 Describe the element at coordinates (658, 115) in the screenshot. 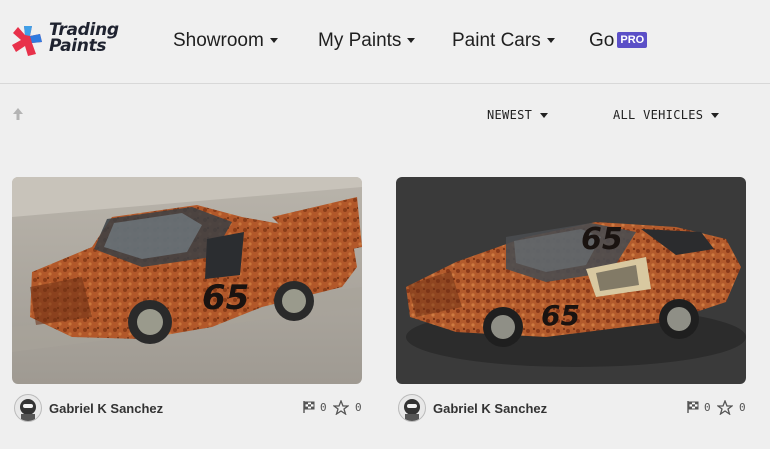

I see `vehicle-filter-label: ALL VEHICLES` at that location.